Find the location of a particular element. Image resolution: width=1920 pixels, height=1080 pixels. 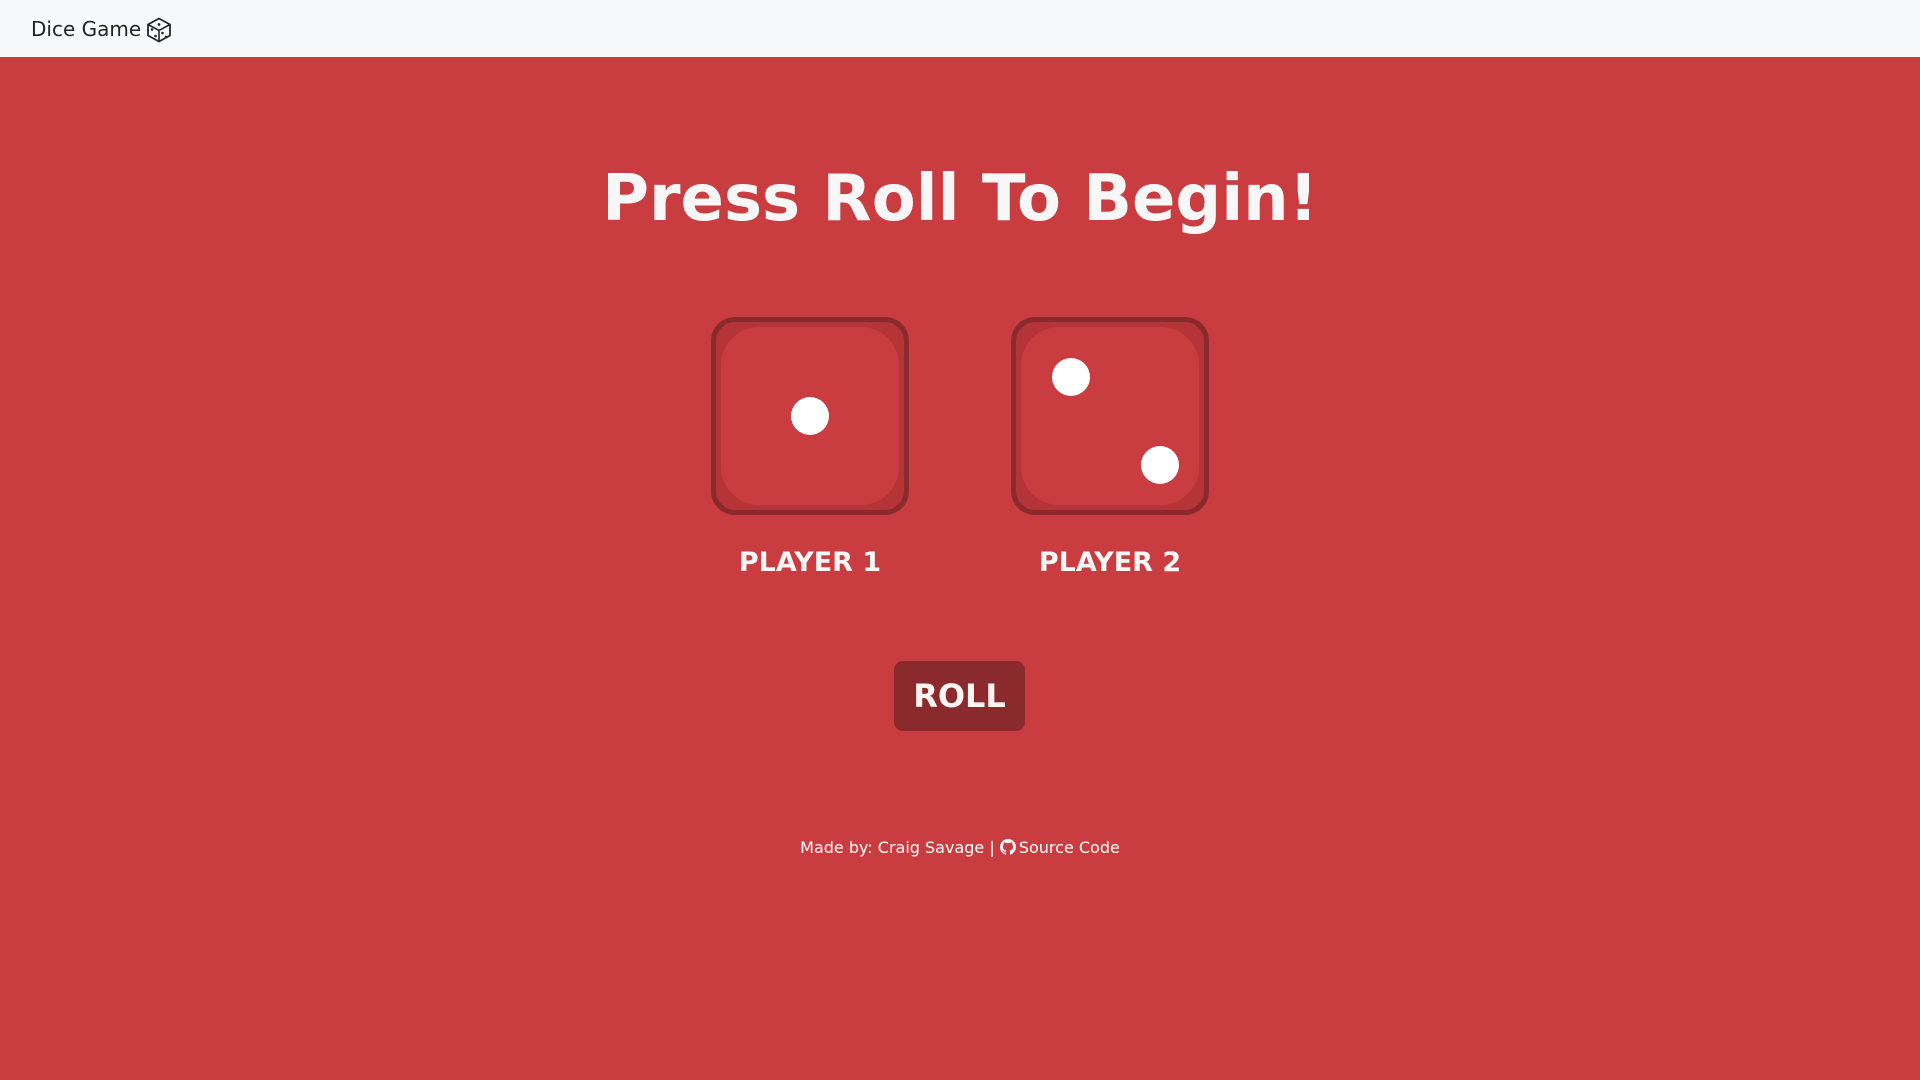

player-2-label: PLAYER 2 is located at coordinates (1110, 562).